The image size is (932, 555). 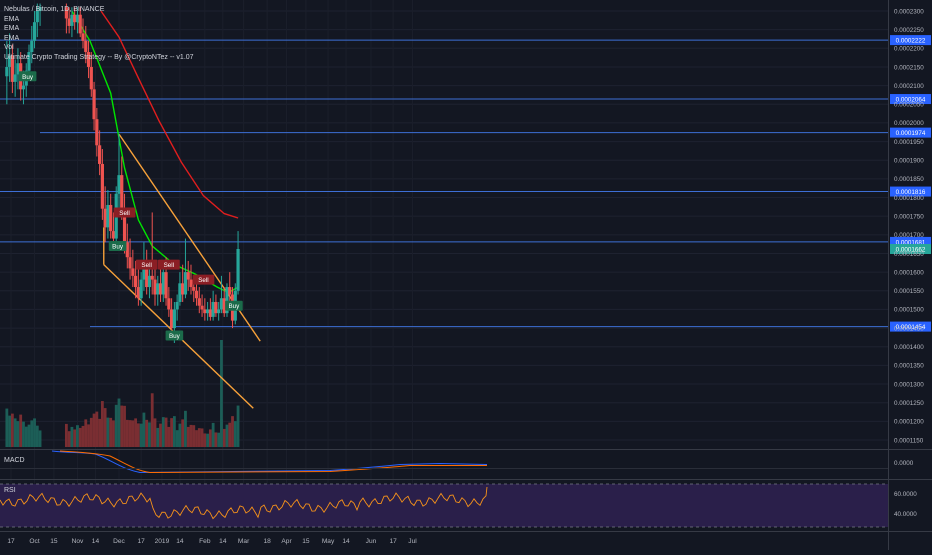 I want to click on time-tick-label: Dec, so click(x=119, y=541).